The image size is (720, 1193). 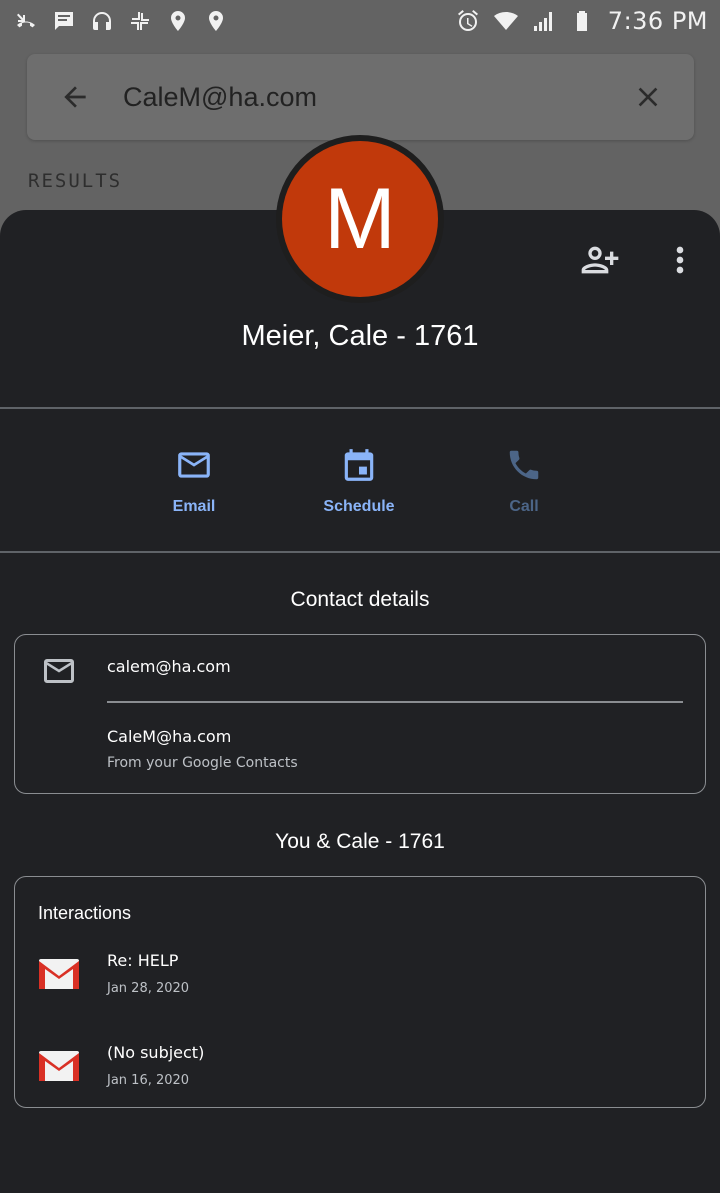 What do you see at coordinates (169, 666) in the screenshot?
I see `primary-email: calem@ha.com` at bounding box center [169, 666].